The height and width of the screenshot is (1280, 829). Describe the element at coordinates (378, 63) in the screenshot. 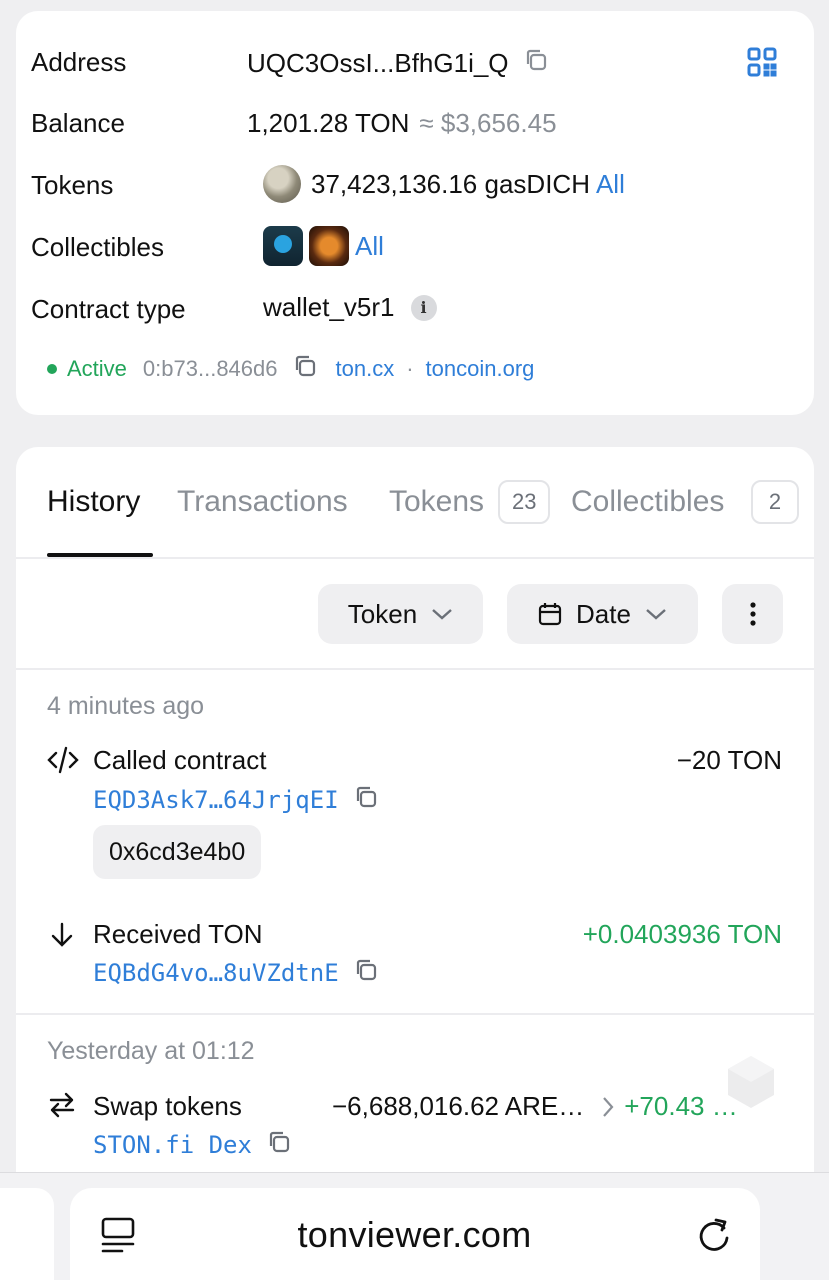

I see `address-text: UQC3OssI...BfhG1i_Q` at that location.